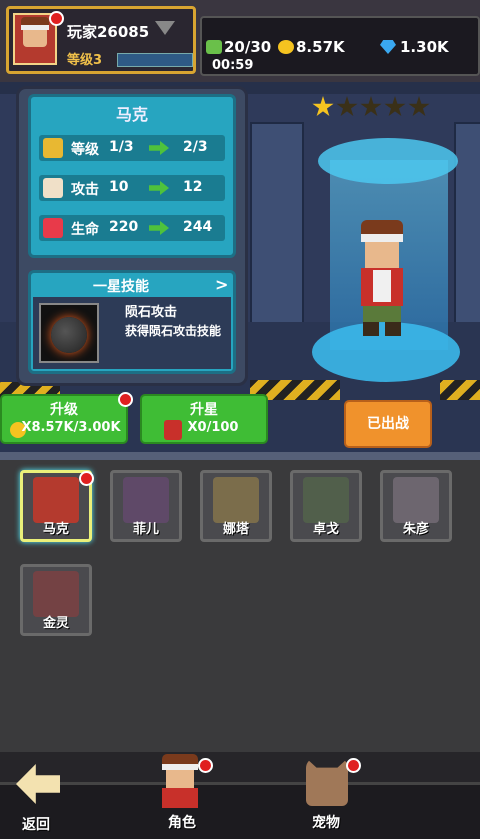 The height and width of the screenshot is (839, 480). Describe the element at coordinates (145, 529) in the screenshot. I see `hero-card-name: 菲儿` at that location.